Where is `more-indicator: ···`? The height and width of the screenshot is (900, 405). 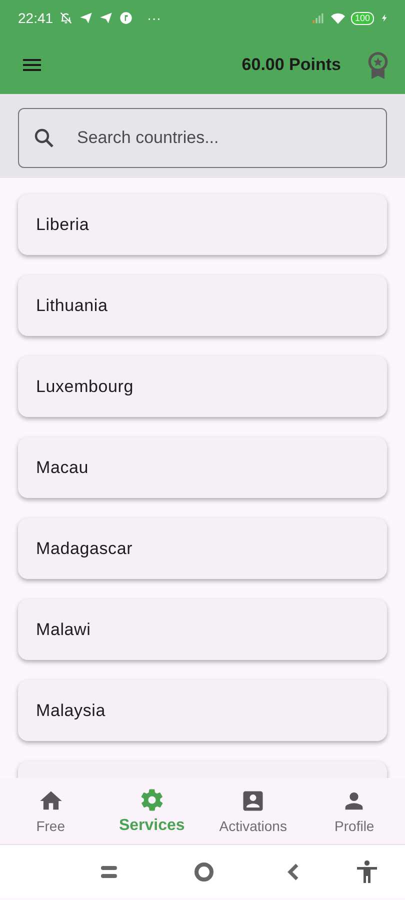
more-indicator: ··· is located at coordinates (154, 18).